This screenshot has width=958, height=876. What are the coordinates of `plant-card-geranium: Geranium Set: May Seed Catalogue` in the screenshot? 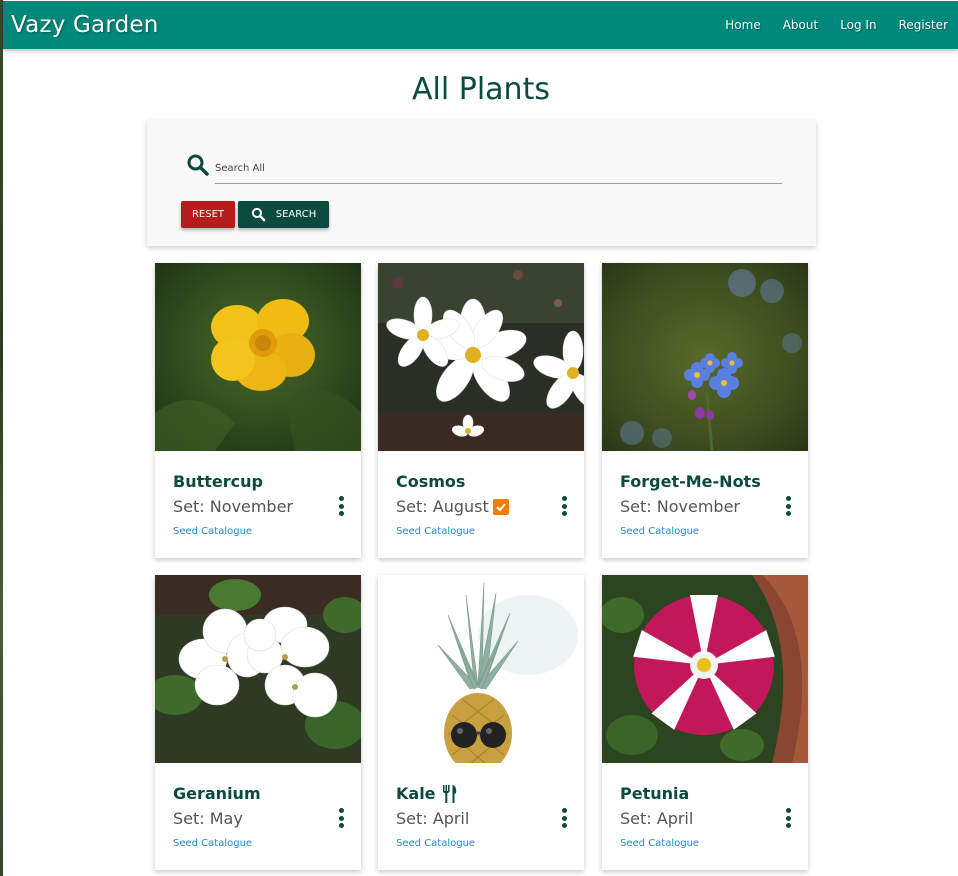 It's located at (258, 722).